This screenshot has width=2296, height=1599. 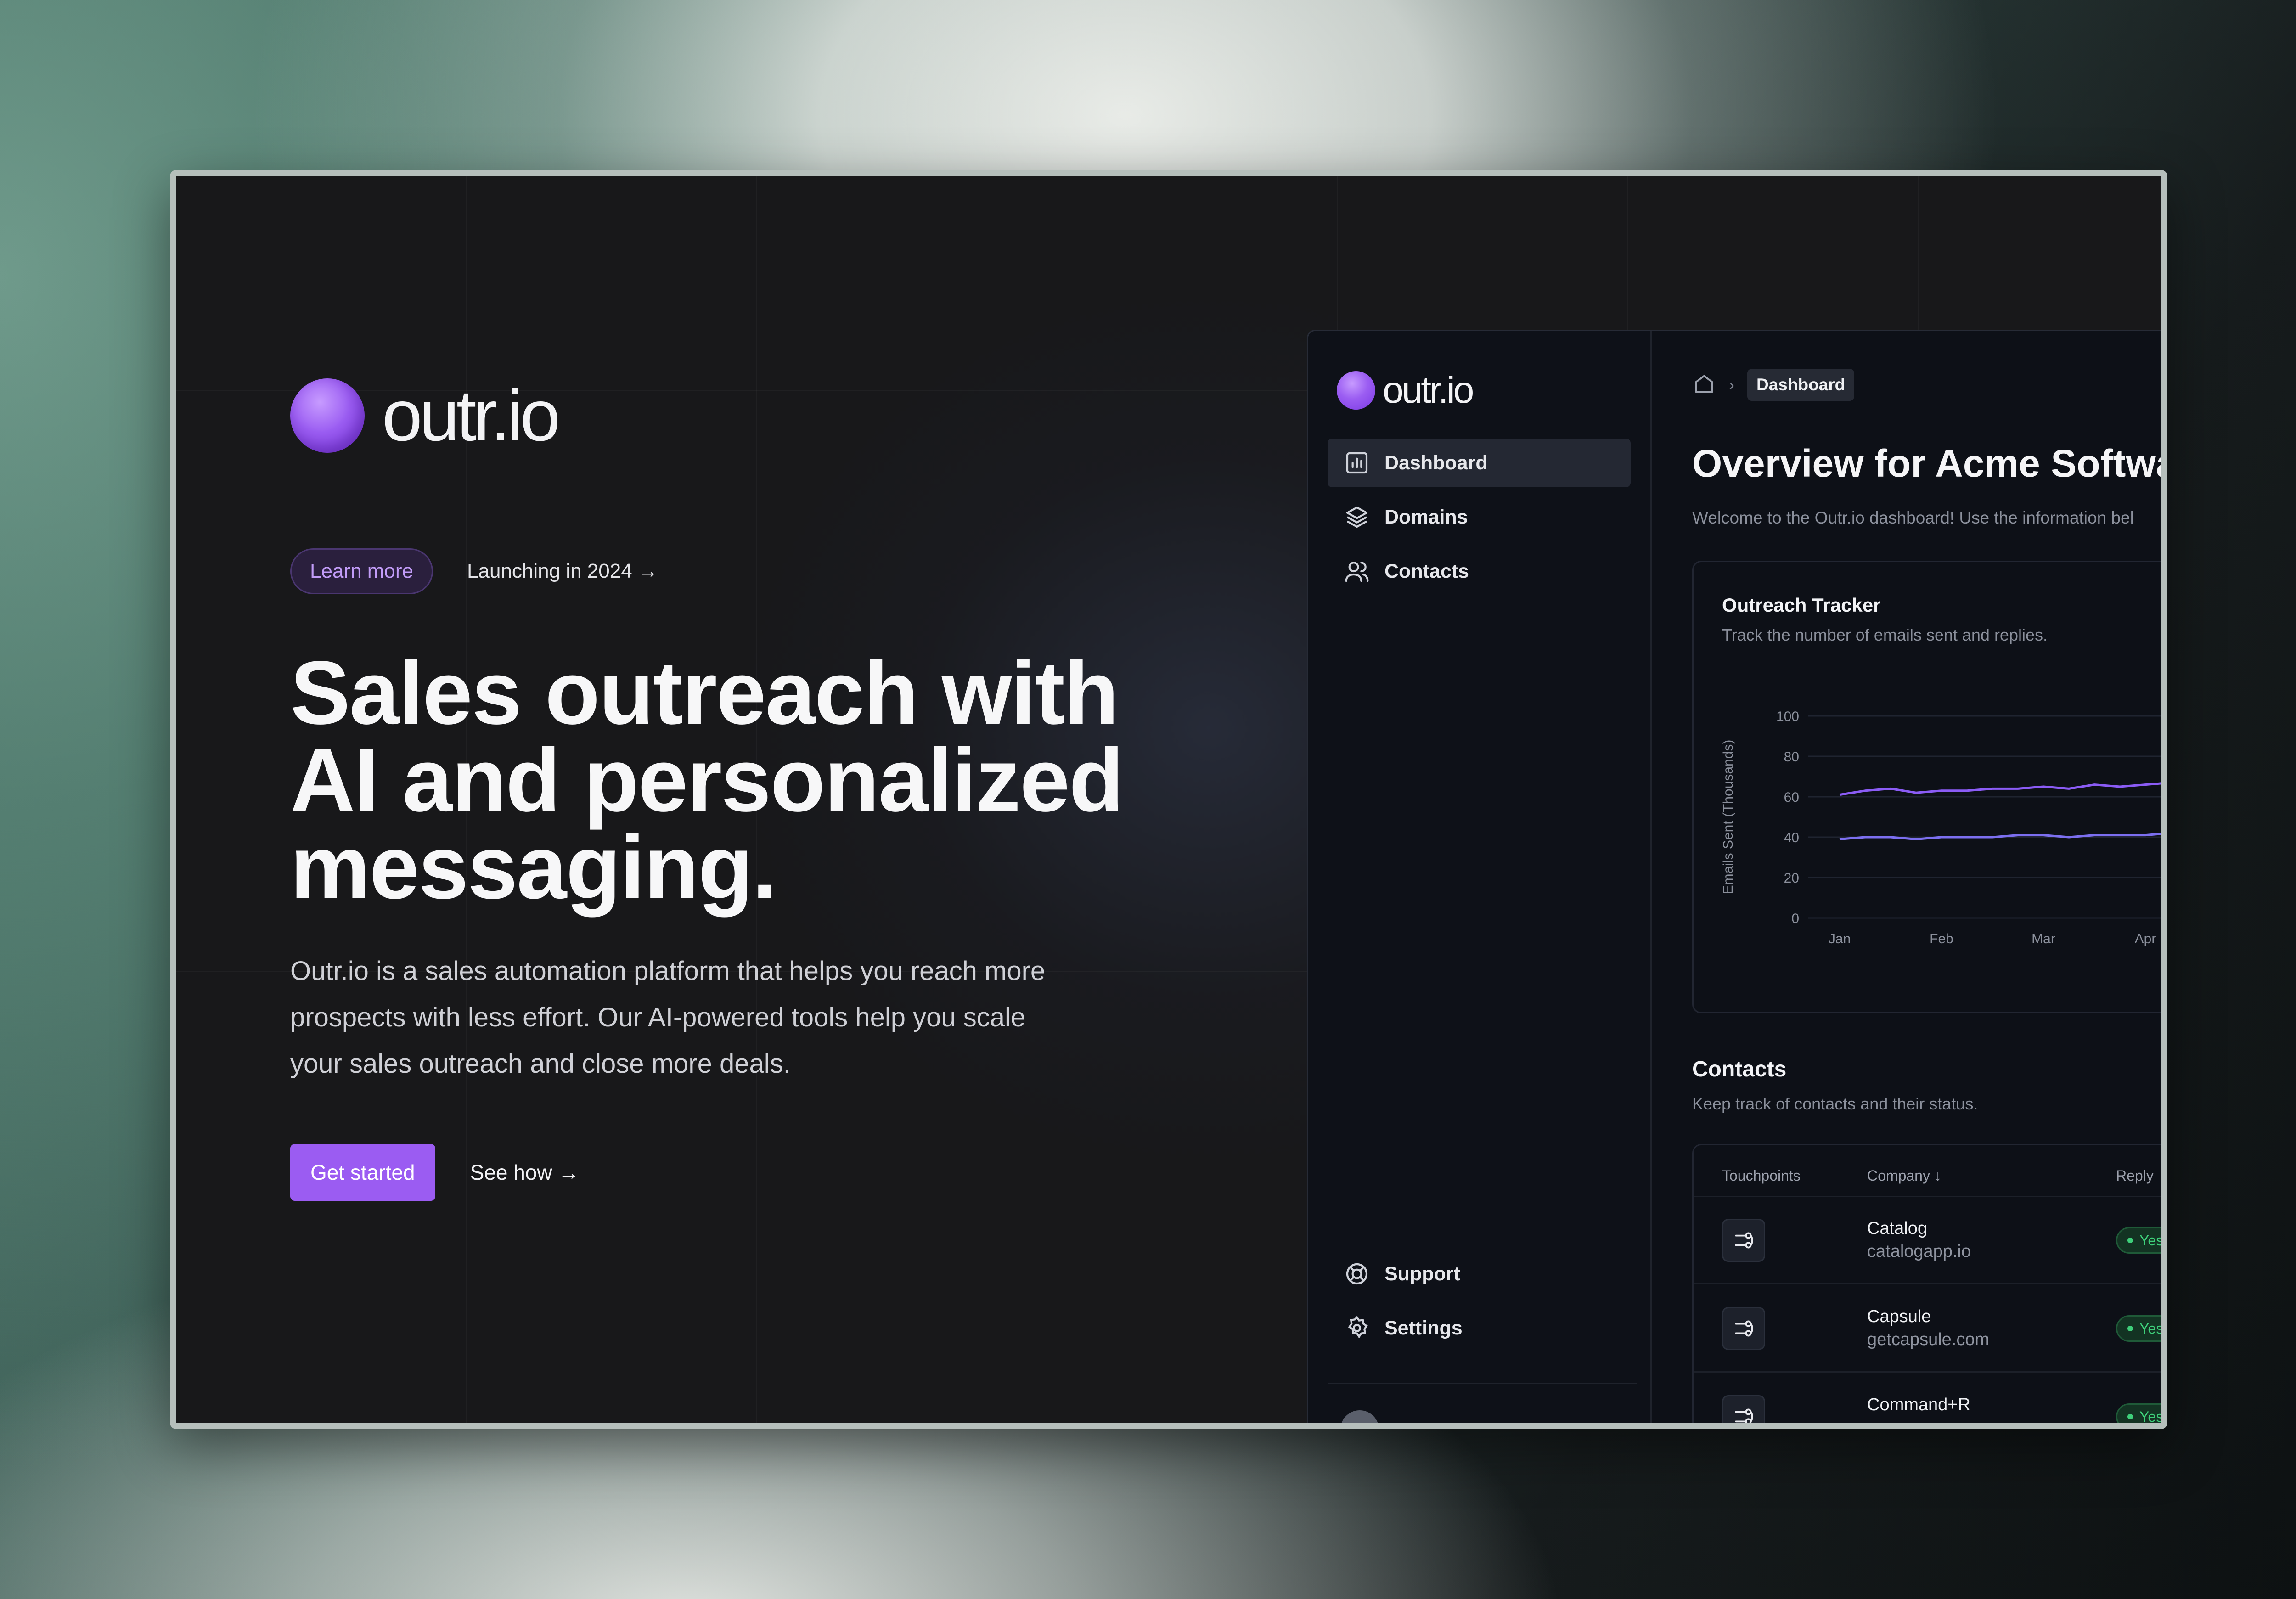 I want to click on sidebar-item-label: Domains, so click(x=1426, y=517).